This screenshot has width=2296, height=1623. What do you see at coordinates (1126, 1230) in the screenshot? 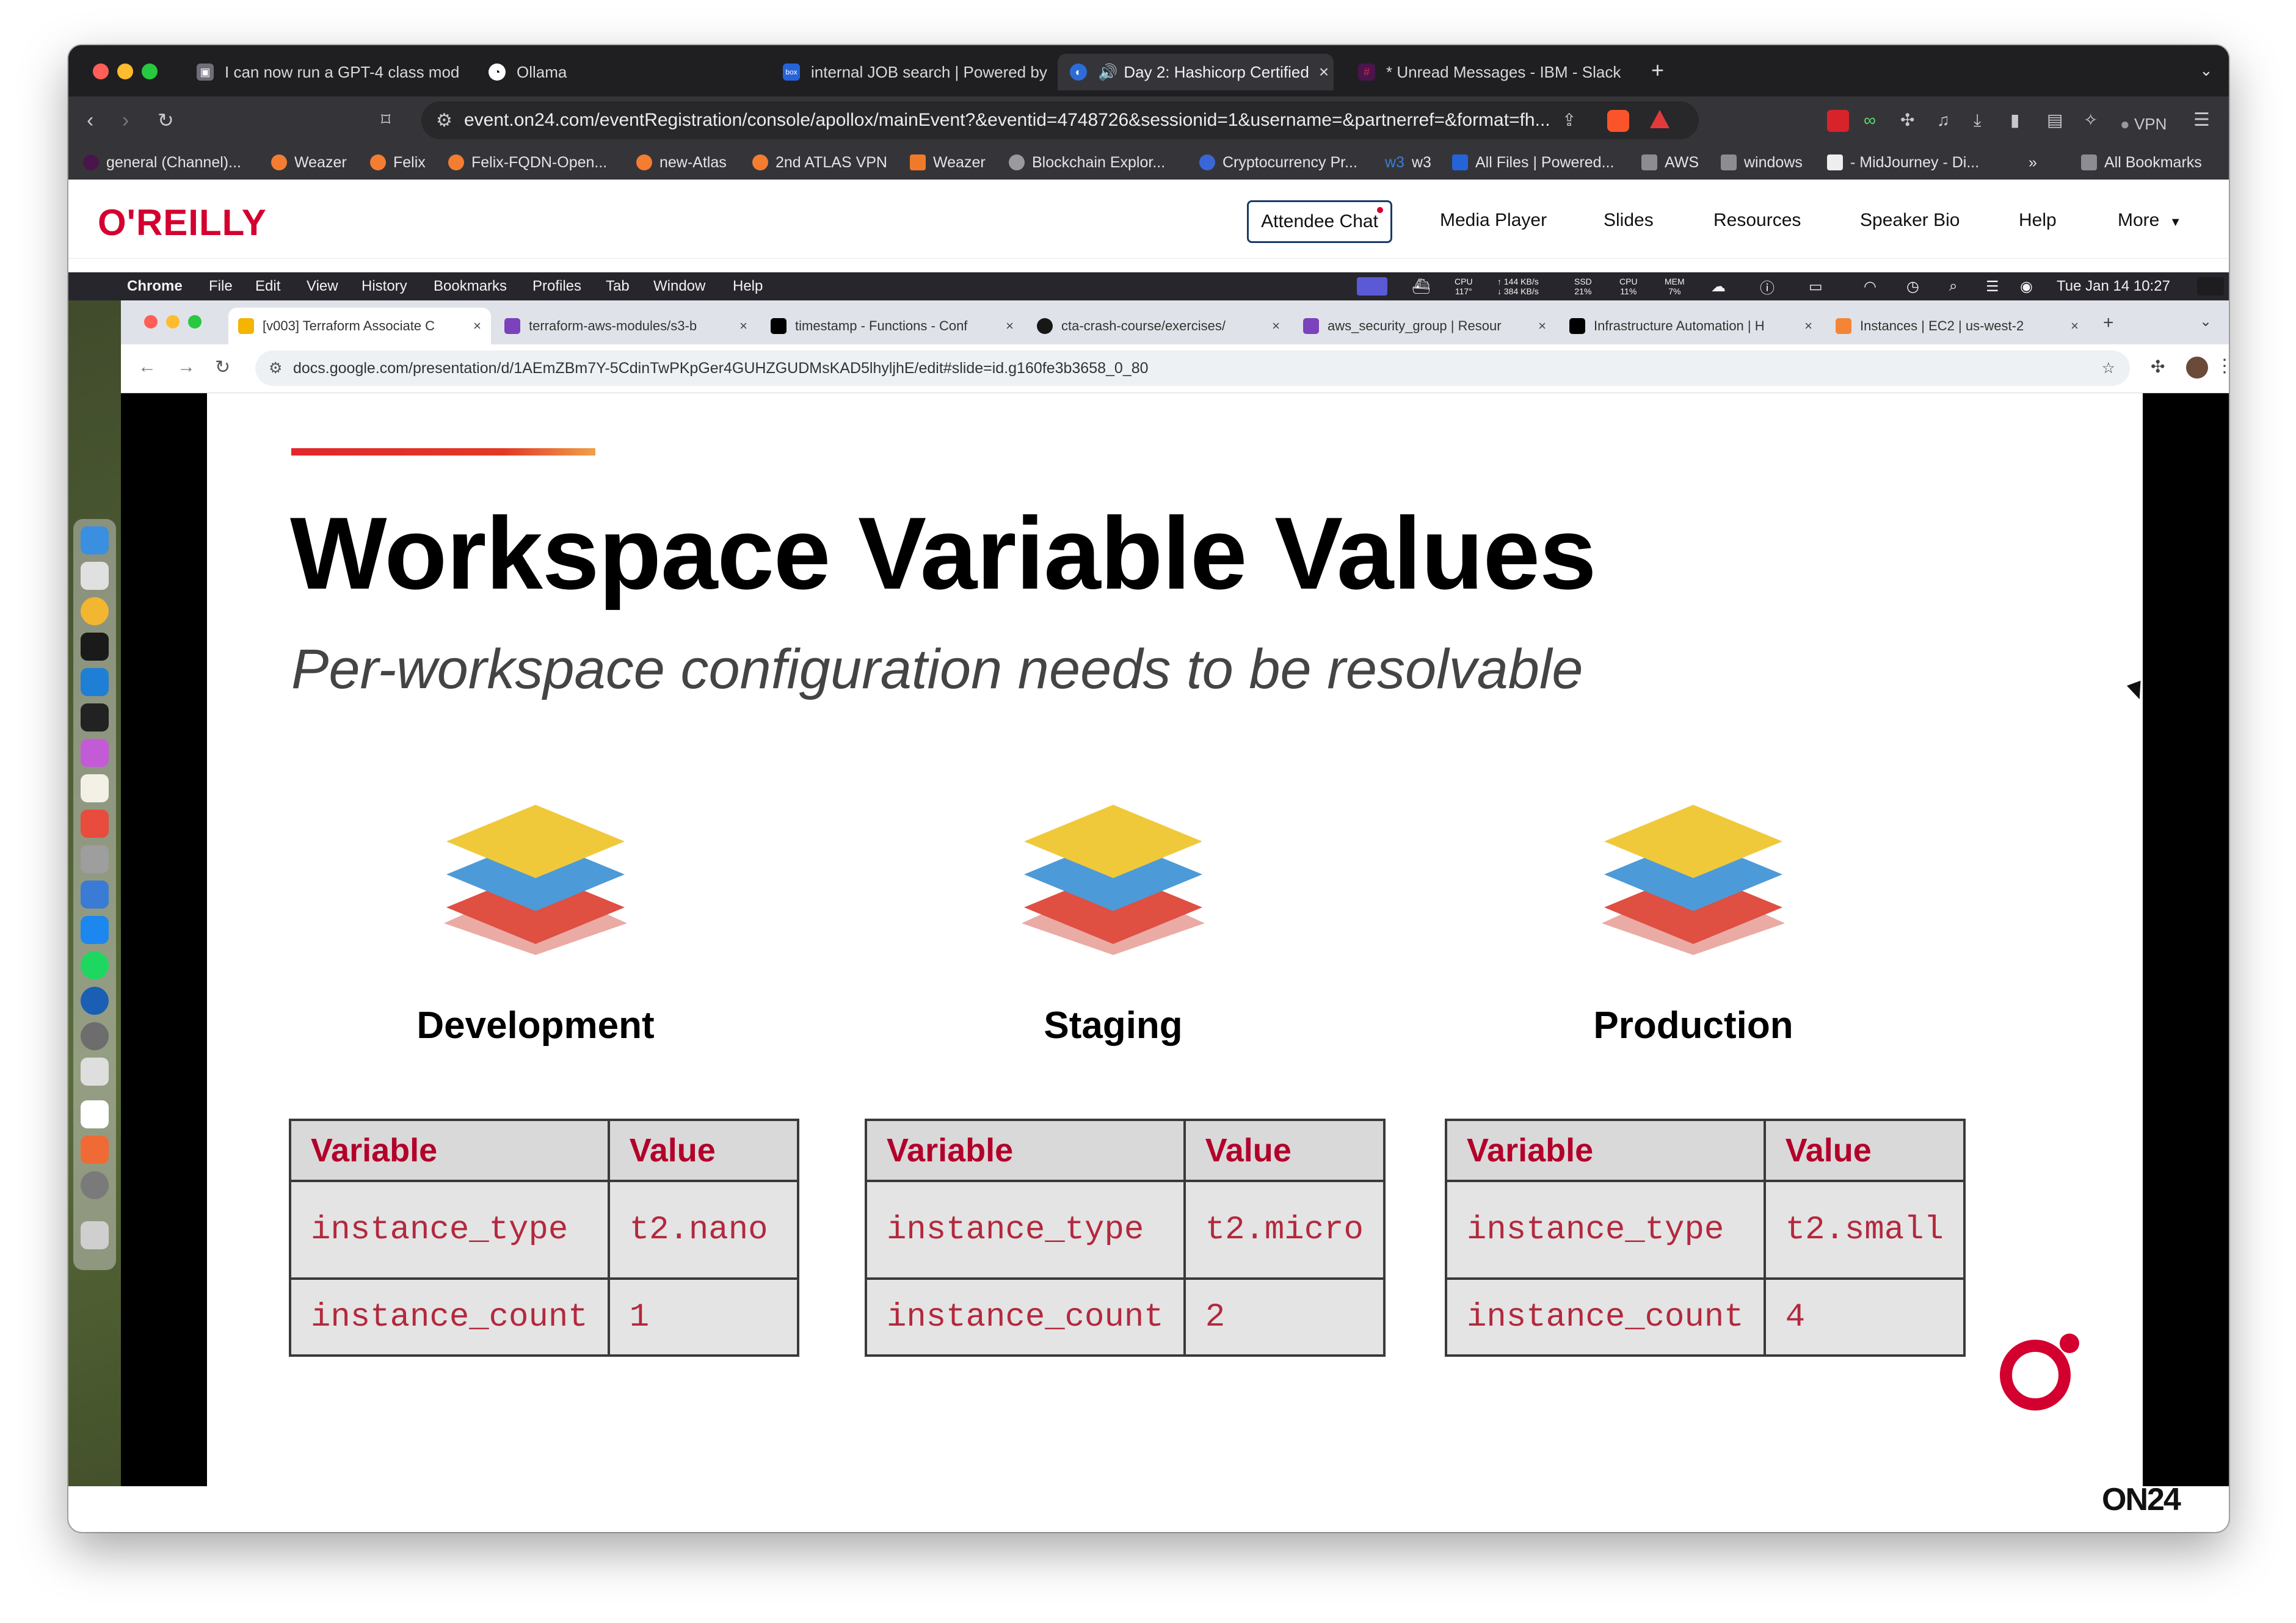
I see `table-row: instance_type t2.micro` at bounding box center [1126, 1230].